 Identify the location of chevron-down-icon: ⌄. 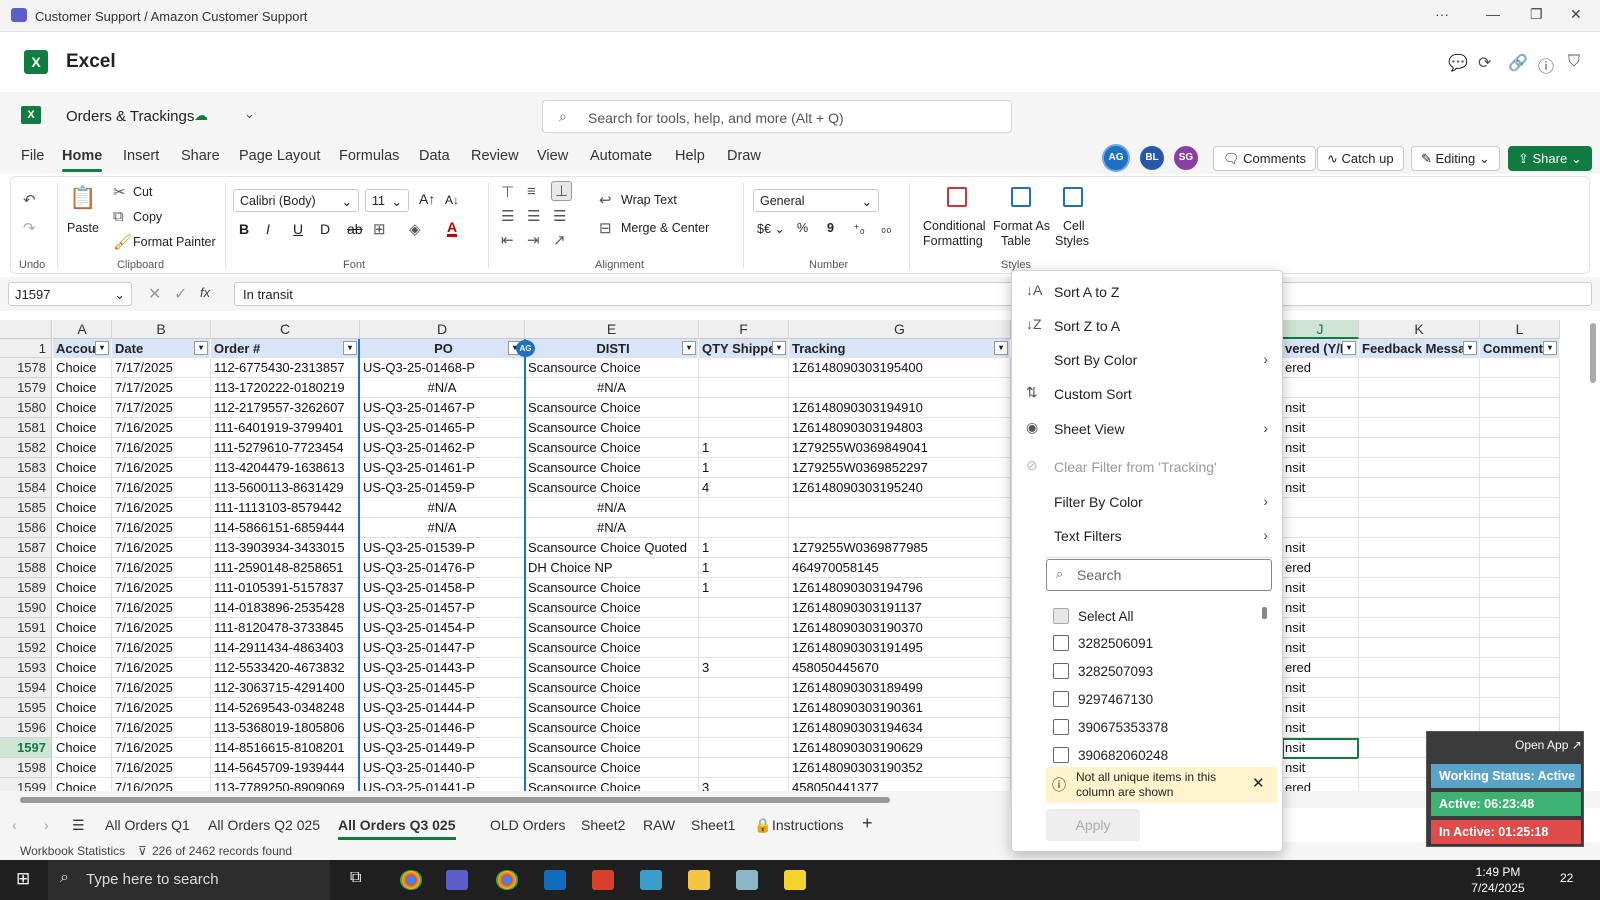
(249, 114).